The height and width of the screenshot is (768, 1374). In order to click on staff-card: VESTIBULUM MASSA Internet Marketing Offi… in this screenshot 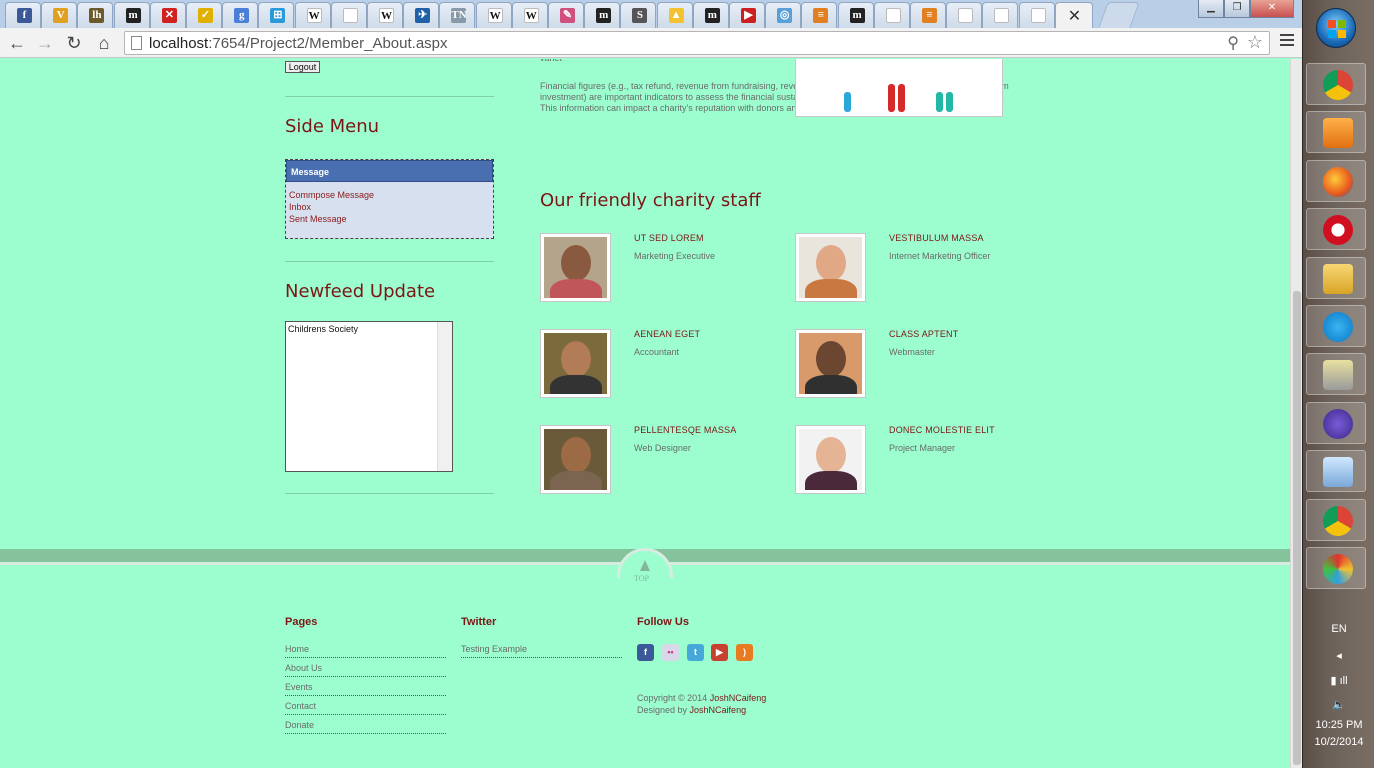, I will do `click(920, 273)`.